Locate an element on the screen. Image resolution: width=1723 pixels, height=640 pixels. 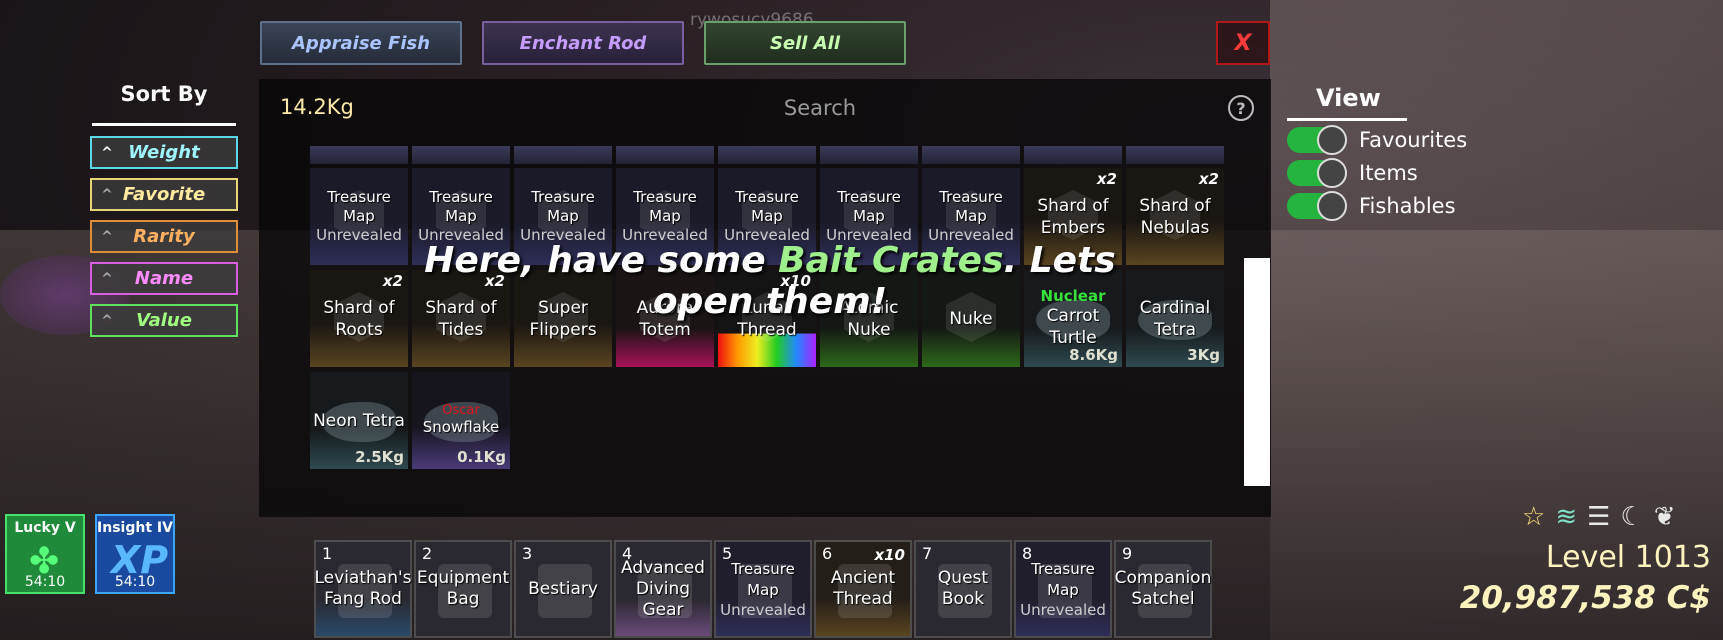
hotbar-slot-5: 5 Treasure Map Unrevealed is located at coordinates (763, 589).